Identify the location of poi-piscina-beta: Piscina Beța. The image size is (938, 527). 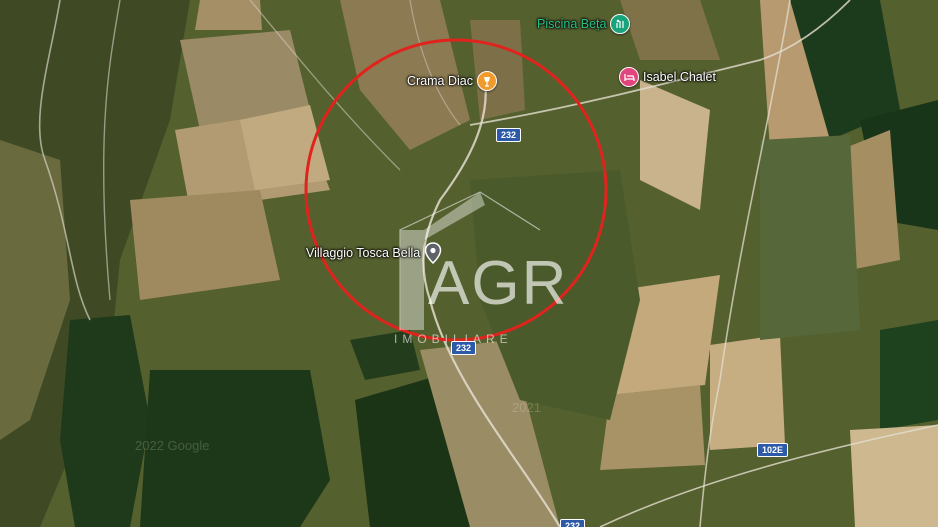
(584, 24).